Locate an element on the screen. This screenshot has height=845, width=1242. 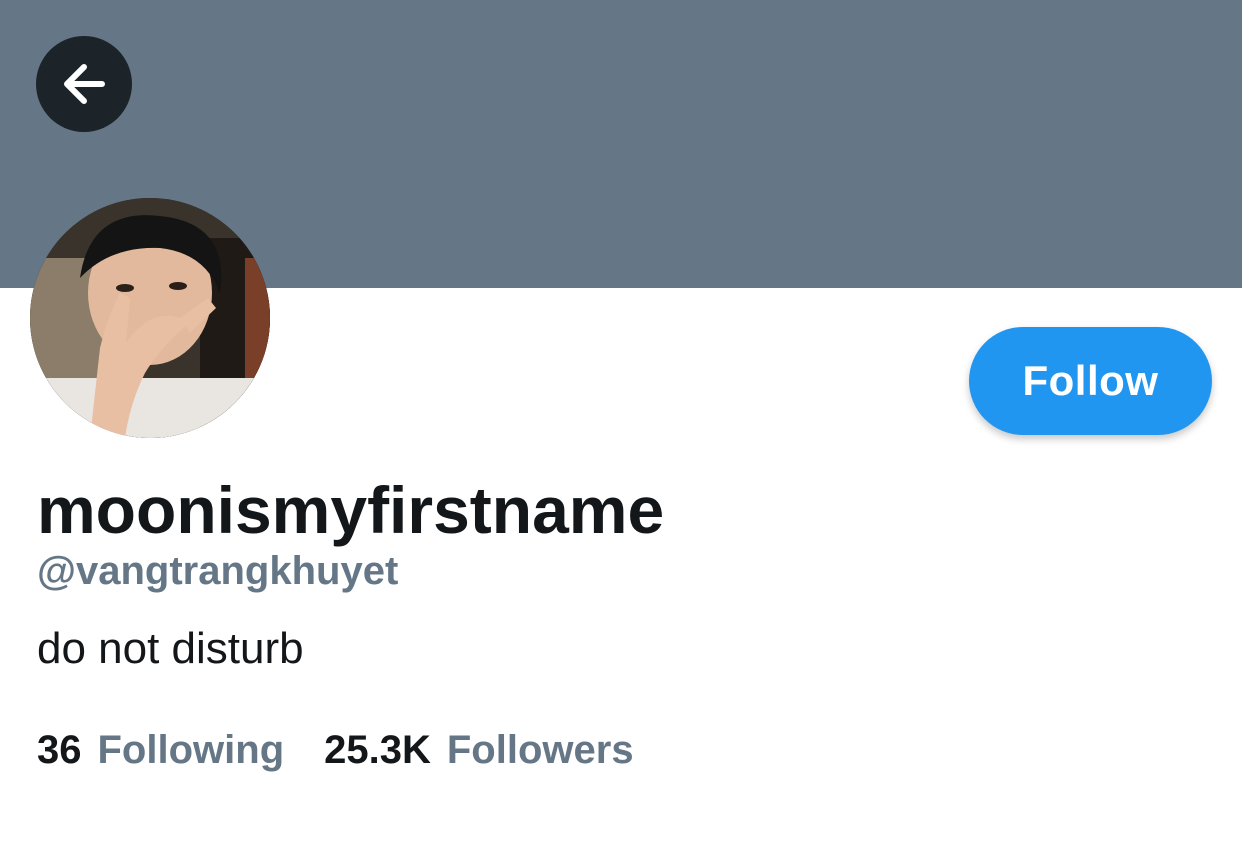
profile-bio: do not disturb is located at coordinates (170, 648).